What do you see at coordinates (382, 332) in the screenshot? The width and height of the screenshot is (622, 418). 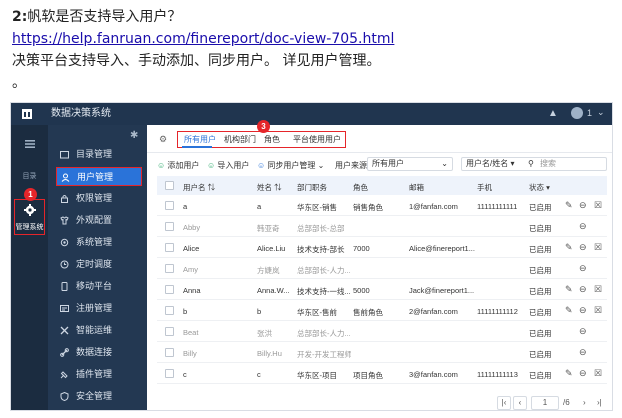 I see `table-row: Beat 张洪 总部部长-人力... 已启用 ⊖` at bounding box center [382, 332].